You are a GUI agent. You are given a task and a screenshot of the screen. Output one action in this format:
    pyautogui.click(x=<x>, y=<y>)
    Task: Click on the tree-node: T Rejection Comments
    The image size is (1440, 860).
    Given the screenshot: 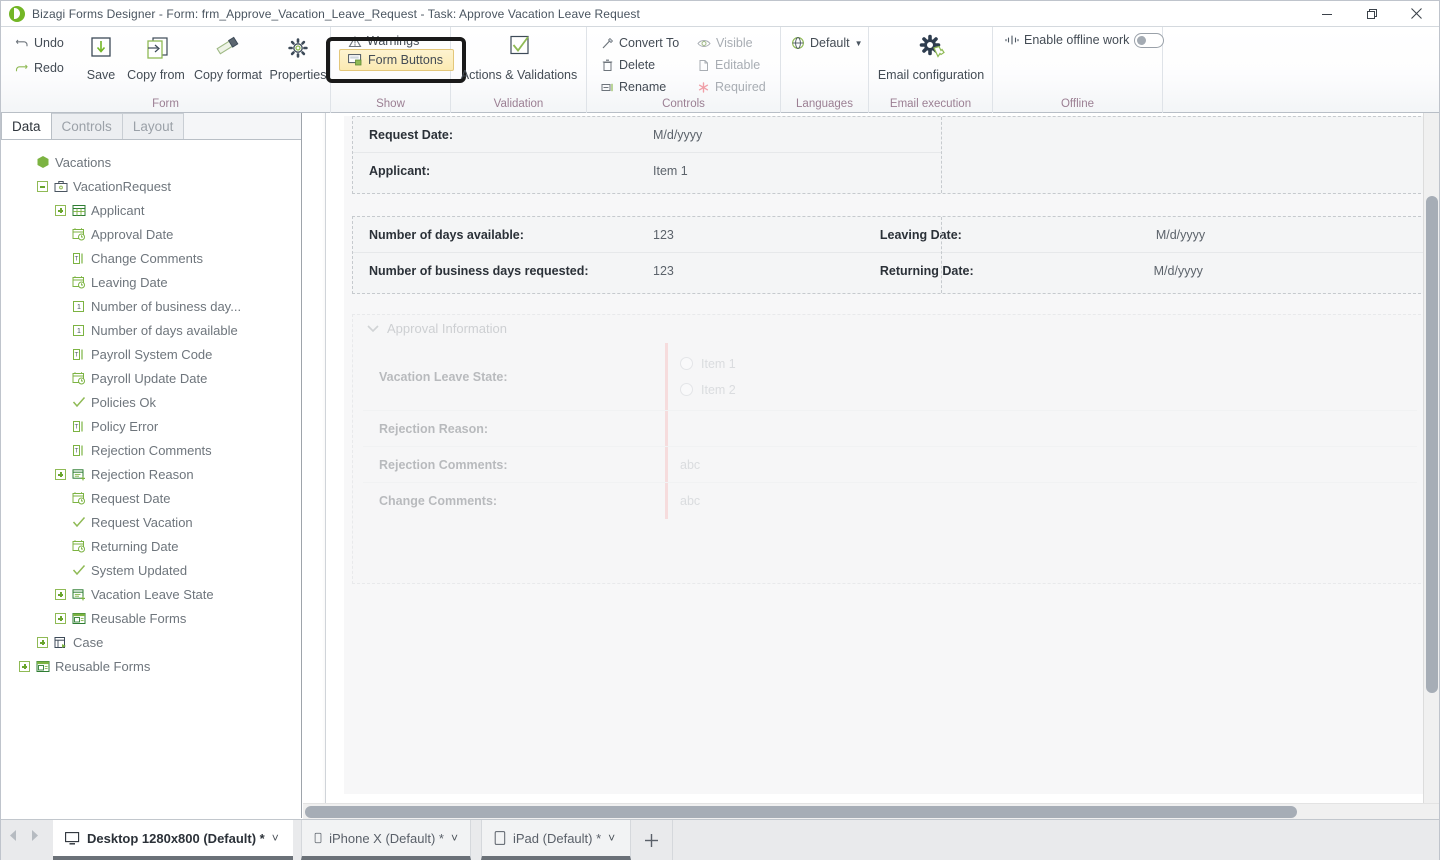 What is the action you would take?
    pyautogui.click(x=151, y=450)
    